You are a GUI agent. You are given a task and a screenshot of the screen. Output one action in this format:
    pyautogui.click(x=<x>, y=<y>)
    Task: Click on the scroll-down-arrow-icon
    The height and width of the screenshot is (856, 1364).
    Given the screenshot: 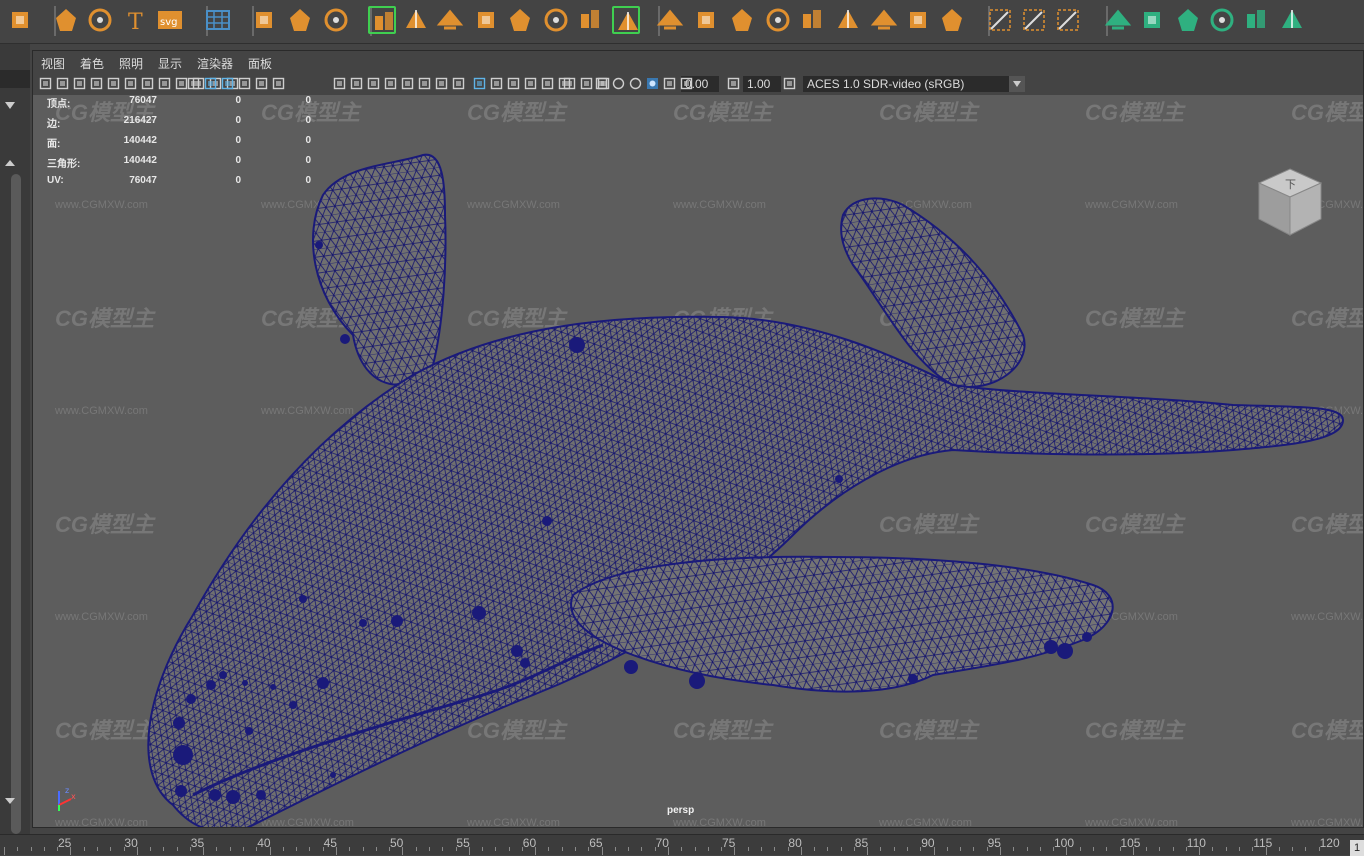 What is the action you would take?
    pyautogui.click(x=10, y=801)
    